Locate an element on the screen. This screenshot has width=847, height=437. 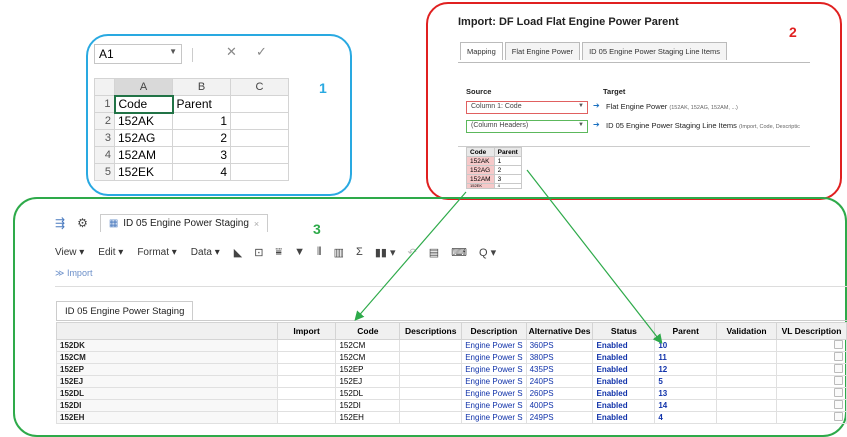
cell-parent: 14 is located at coordinates (686, 405).